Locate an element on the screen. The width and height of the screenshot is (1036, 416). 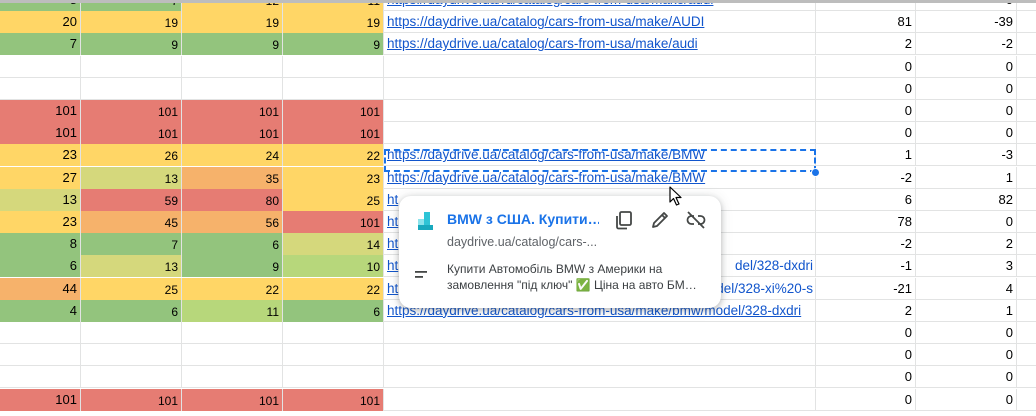
cell-col-0: 13 is located at coordinates (40, 199).